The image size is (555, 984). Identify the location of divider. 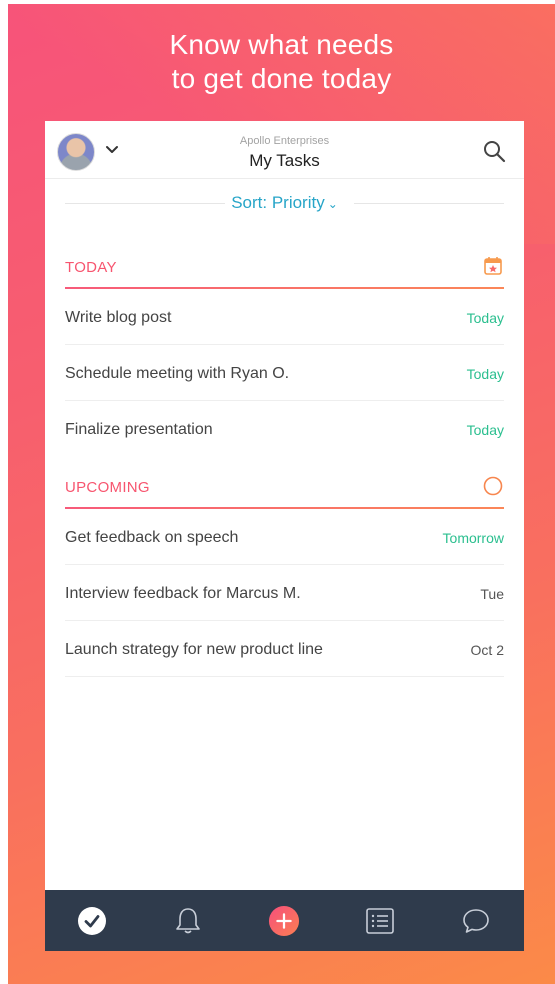
(429, 203).